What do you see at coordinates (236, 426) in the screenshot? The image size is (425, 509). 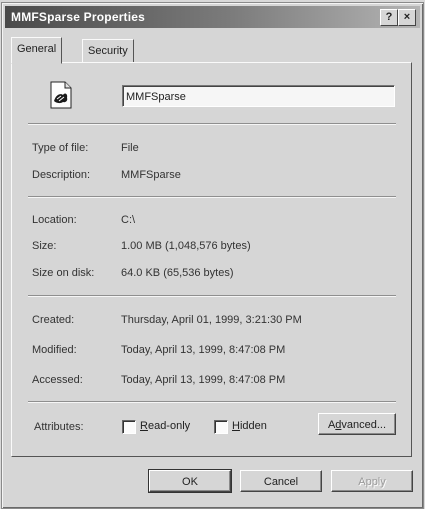 I see `hidden-hotkey: H` at bounding box center [236, 426].